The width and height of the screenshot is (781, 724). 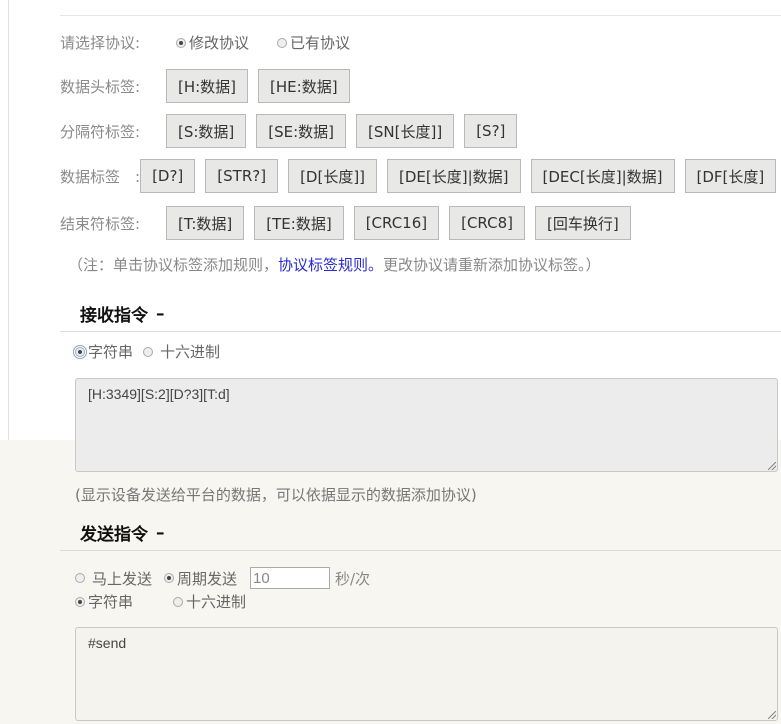 I want to click on send-mode-row: 马上发送 周期发送 秒/次, so click(x=222, y=578).